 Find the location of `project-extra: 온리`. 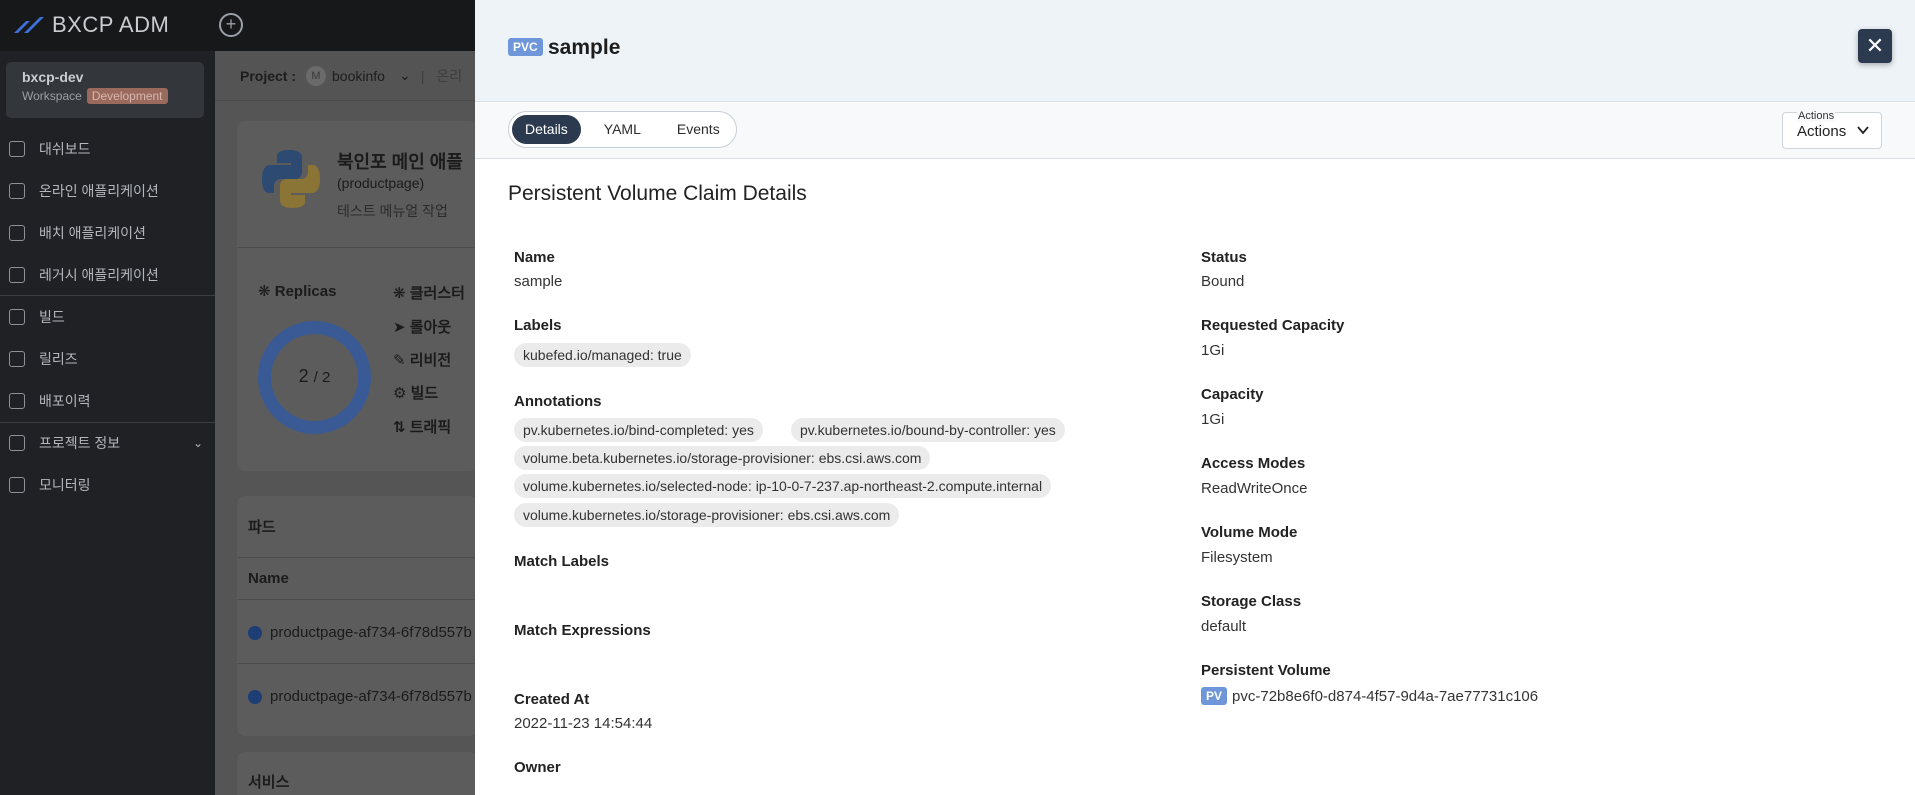

project-extra: 온리 is located at coordinates (449, 75).